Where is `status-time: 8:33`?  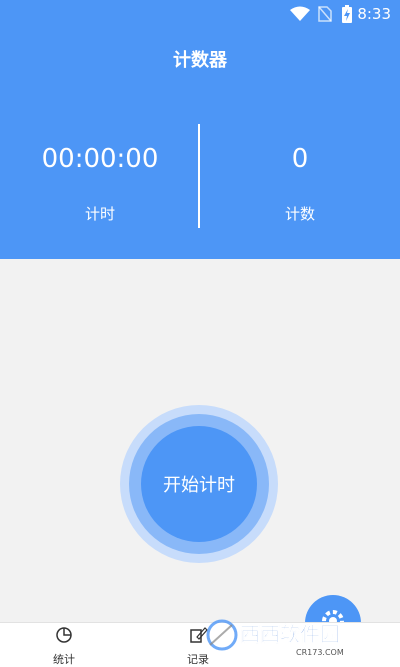 status-time: 8:33 is located at coordinates (374, 14).